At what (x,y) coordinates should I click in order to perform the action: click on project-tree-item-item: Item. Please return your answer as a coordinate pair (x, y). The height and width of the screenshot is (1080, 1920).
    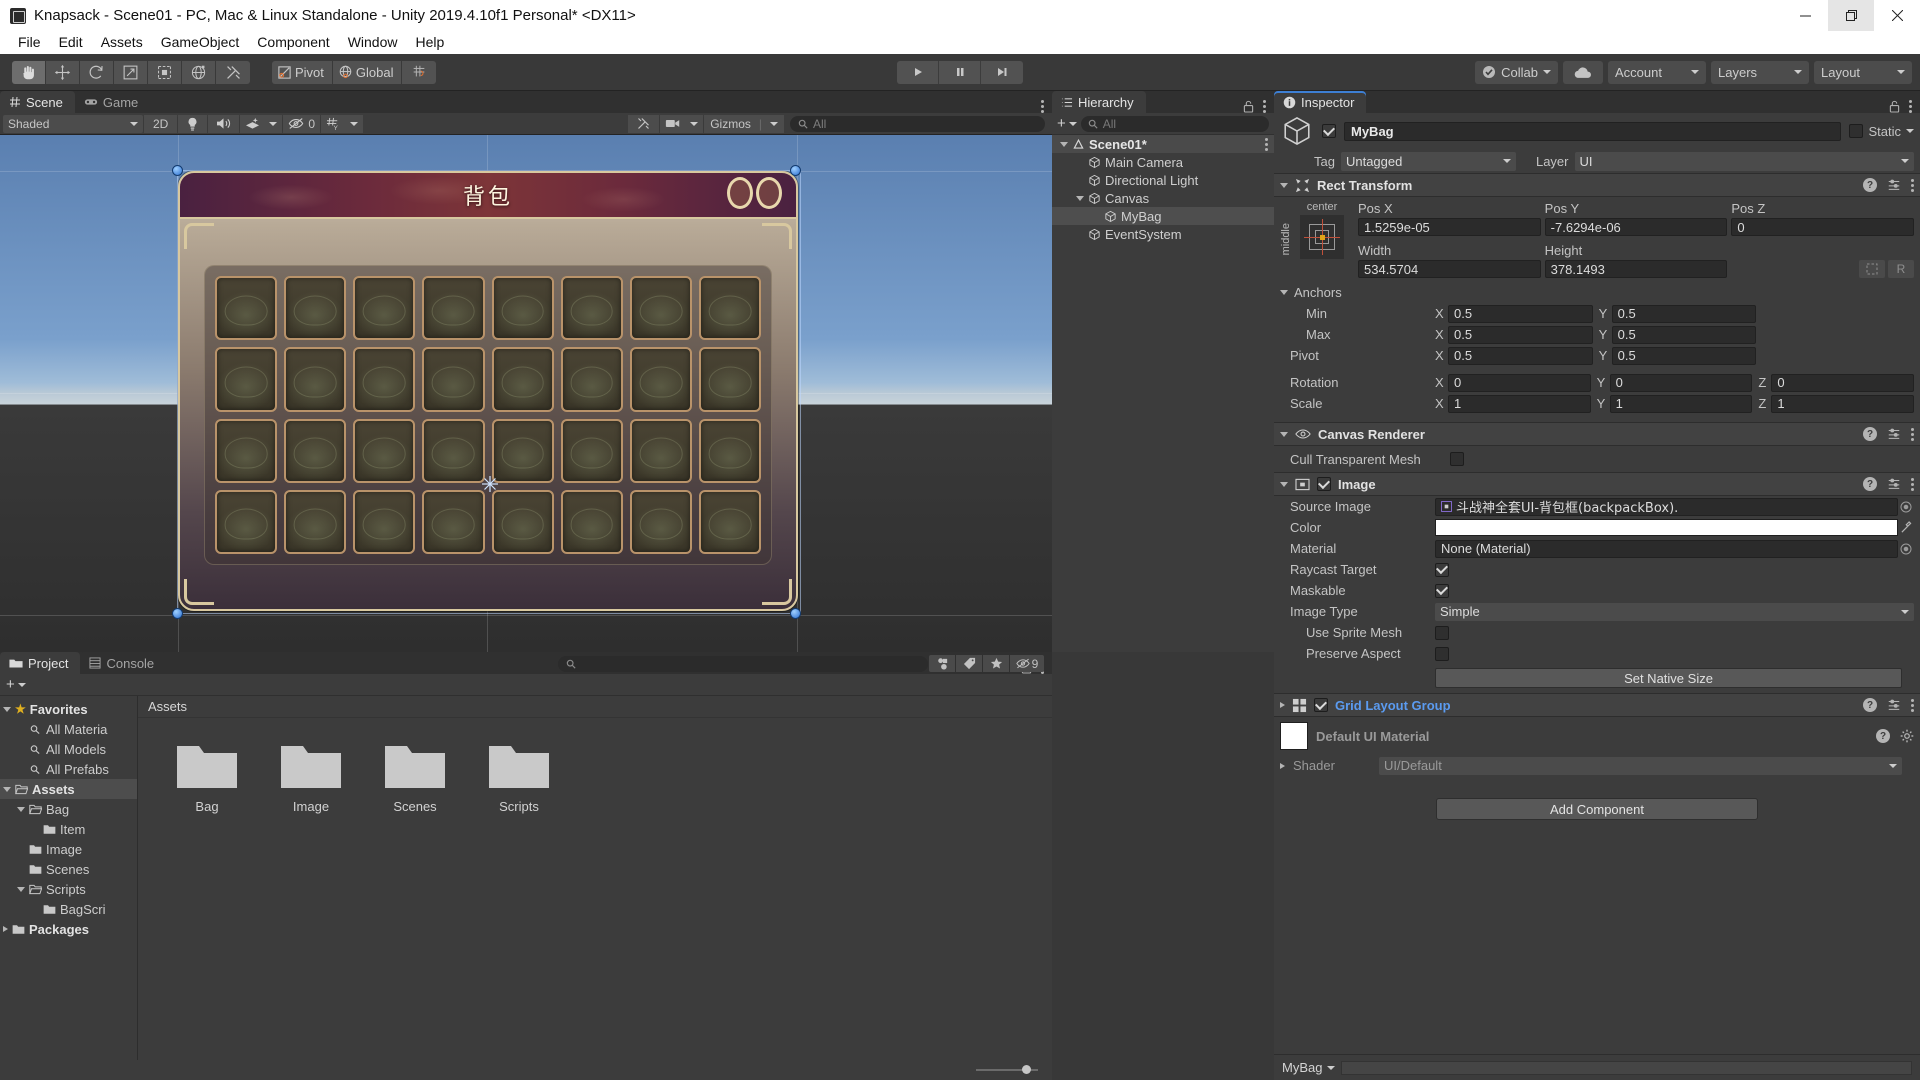
    Looking at the image, I should click on (68, 829).